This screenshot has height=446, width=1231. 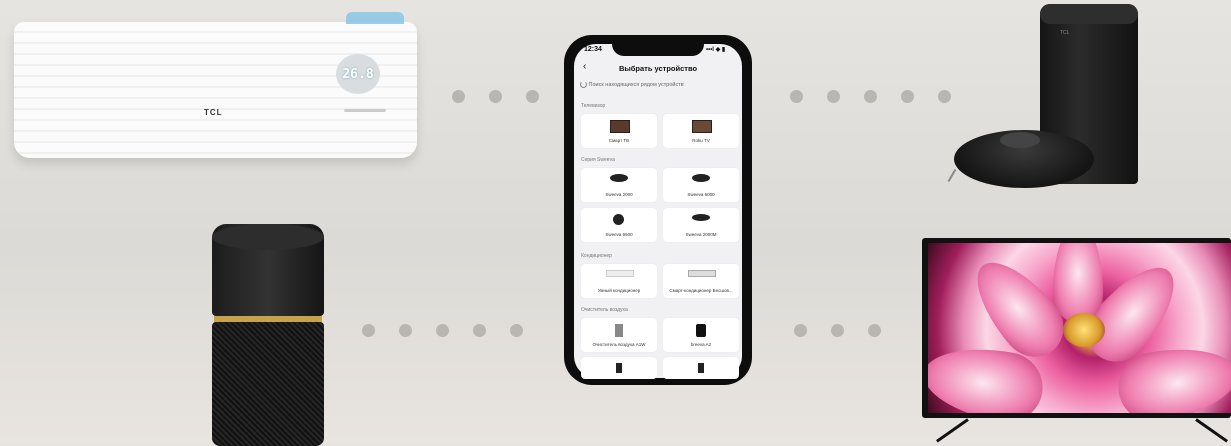 What do you see at coordinates (598, 160) in the screenshot?
I see `section-label-sweeva: Серия Sweeva` at bounding box center [598, 160].